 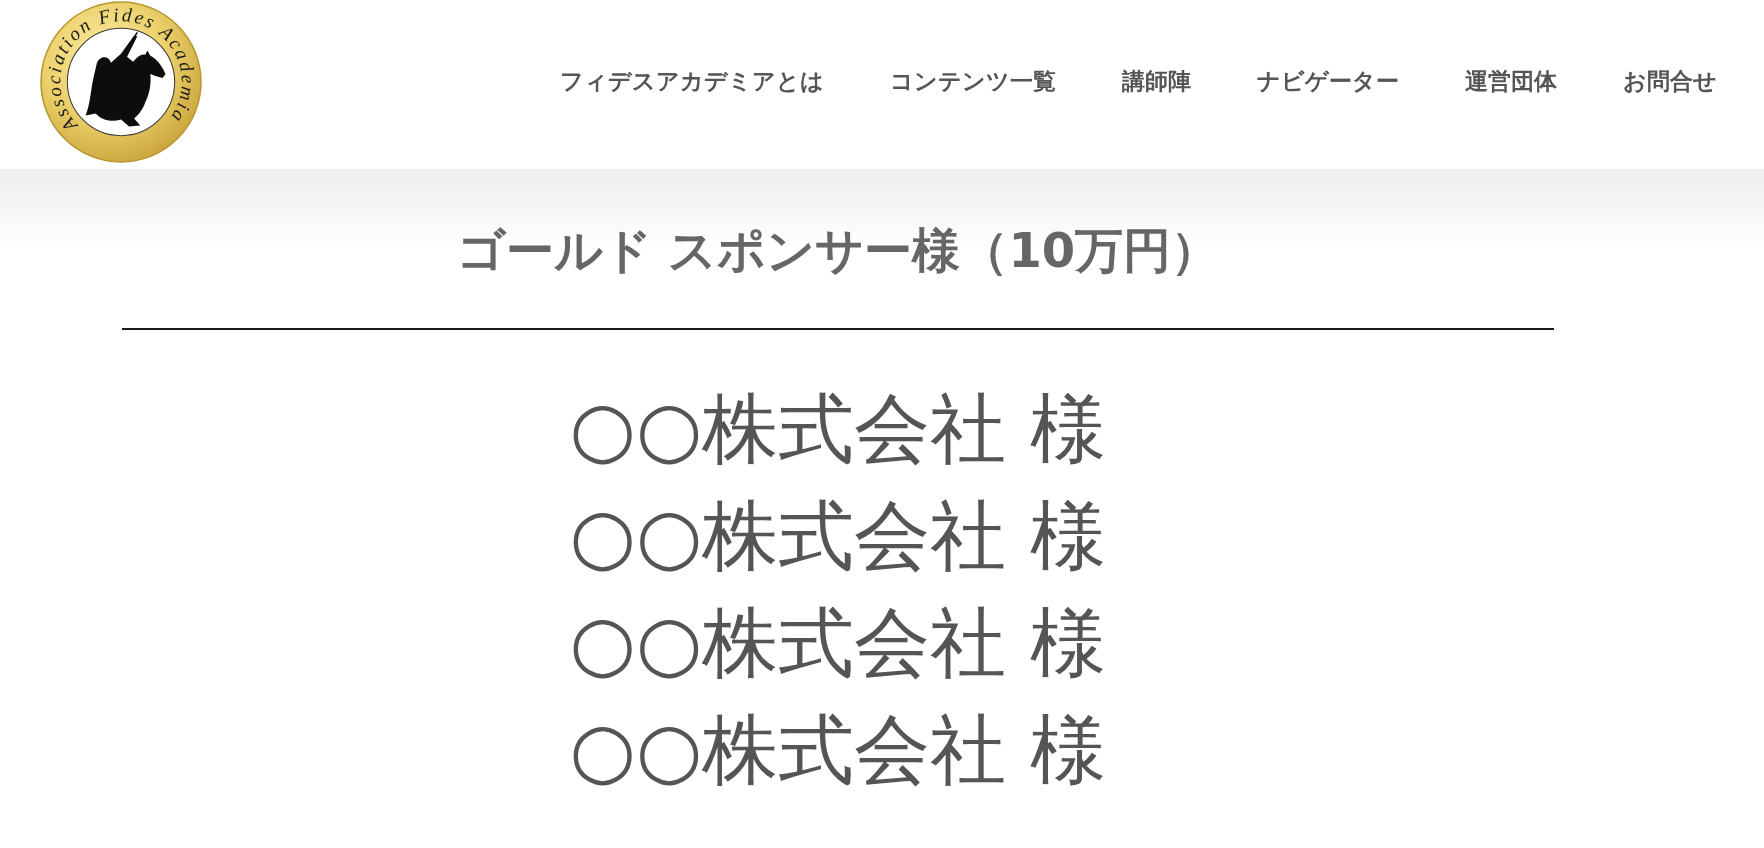 What do you see at coordinates (1670, 81) in the screenshot?
I see `nav-link: お問合せ` at bounding box center [1670, 81].